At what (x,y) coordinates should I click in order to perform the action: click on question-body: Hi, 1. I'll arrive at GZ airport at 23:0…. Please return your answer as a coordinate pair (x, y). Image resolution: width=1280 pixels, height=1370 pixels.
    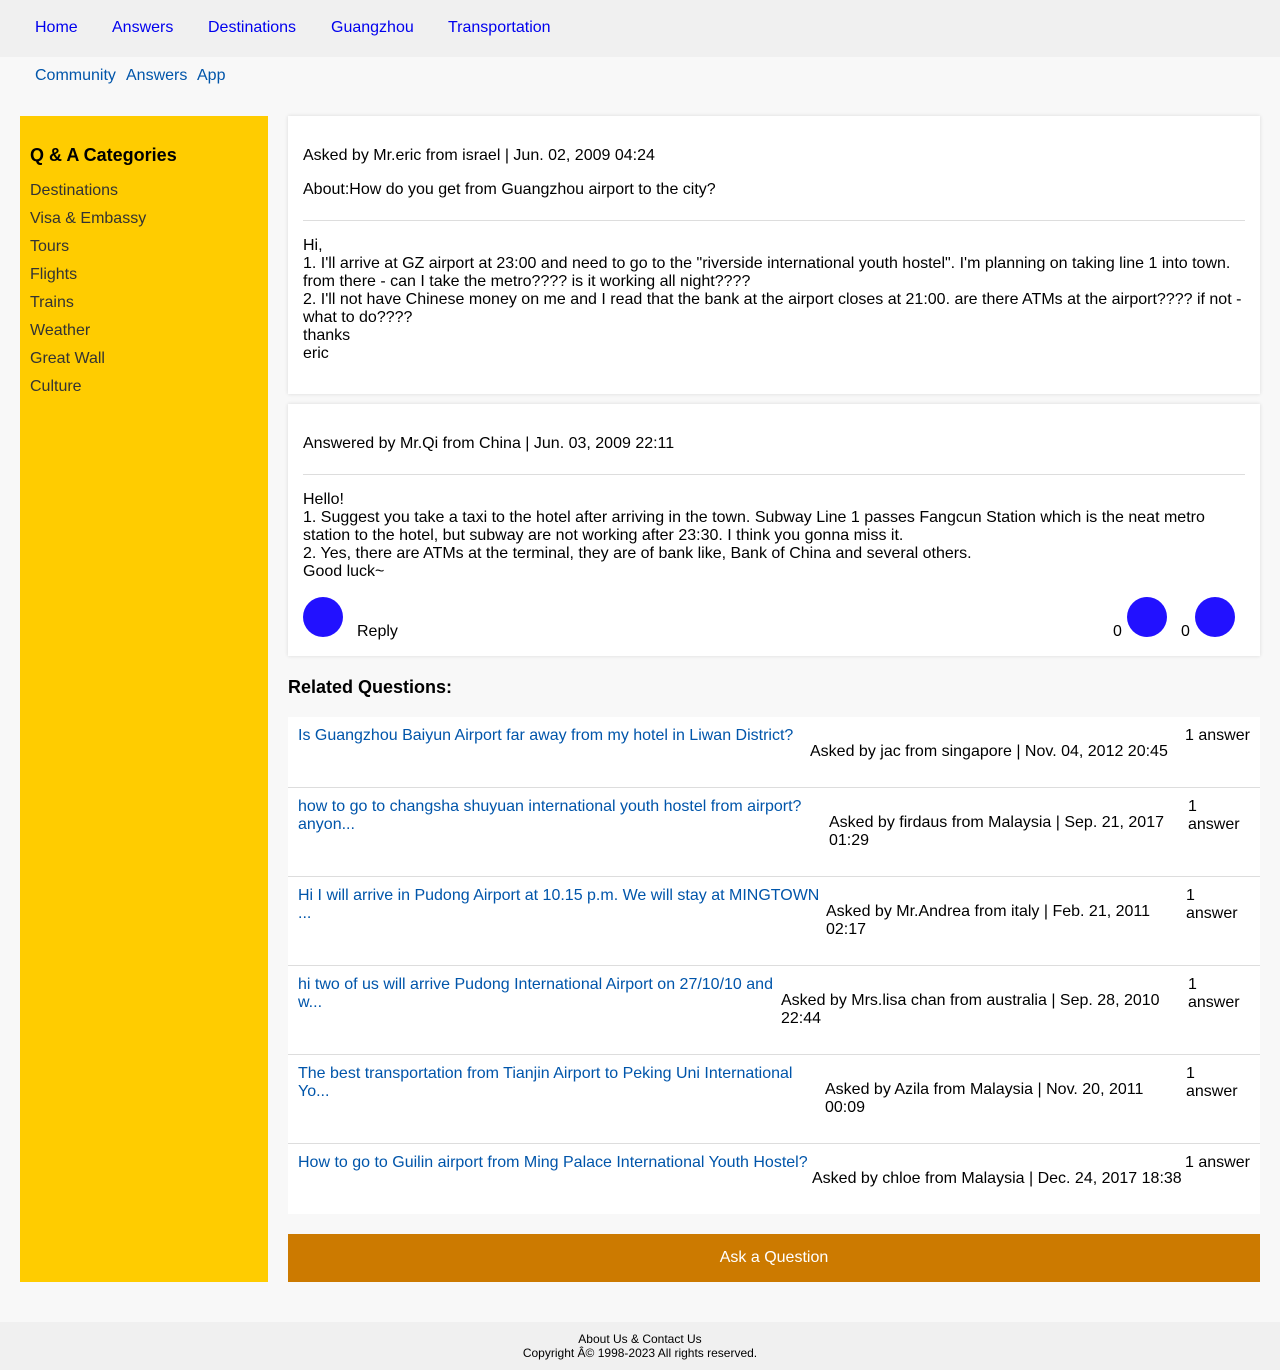
    Looking at the image, I should click on (775, 300).